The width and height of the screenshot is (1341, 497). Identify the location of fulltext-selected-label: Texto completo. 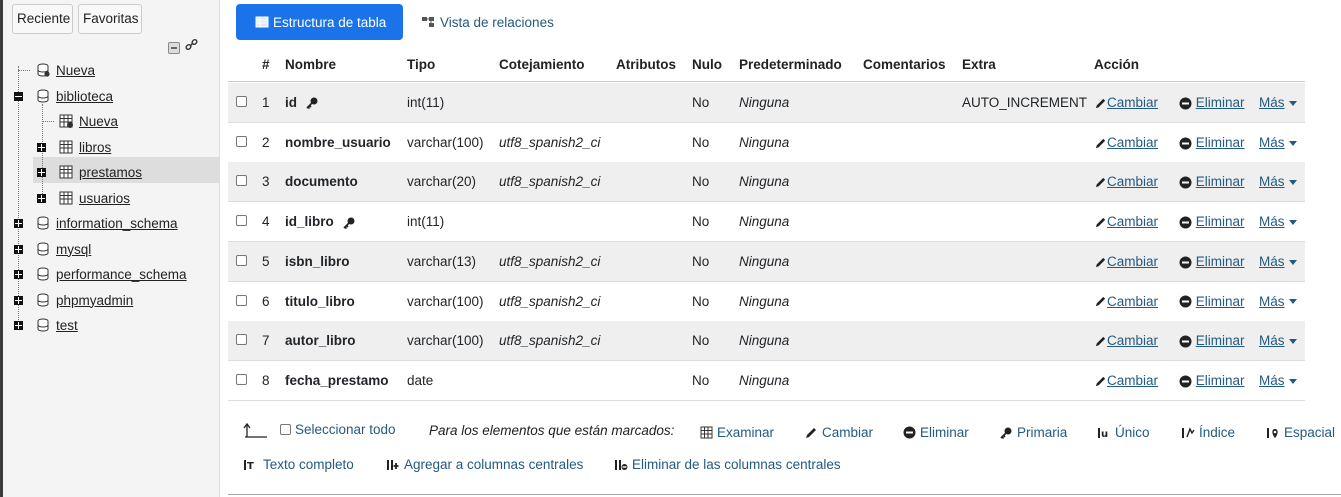
(308, 464).